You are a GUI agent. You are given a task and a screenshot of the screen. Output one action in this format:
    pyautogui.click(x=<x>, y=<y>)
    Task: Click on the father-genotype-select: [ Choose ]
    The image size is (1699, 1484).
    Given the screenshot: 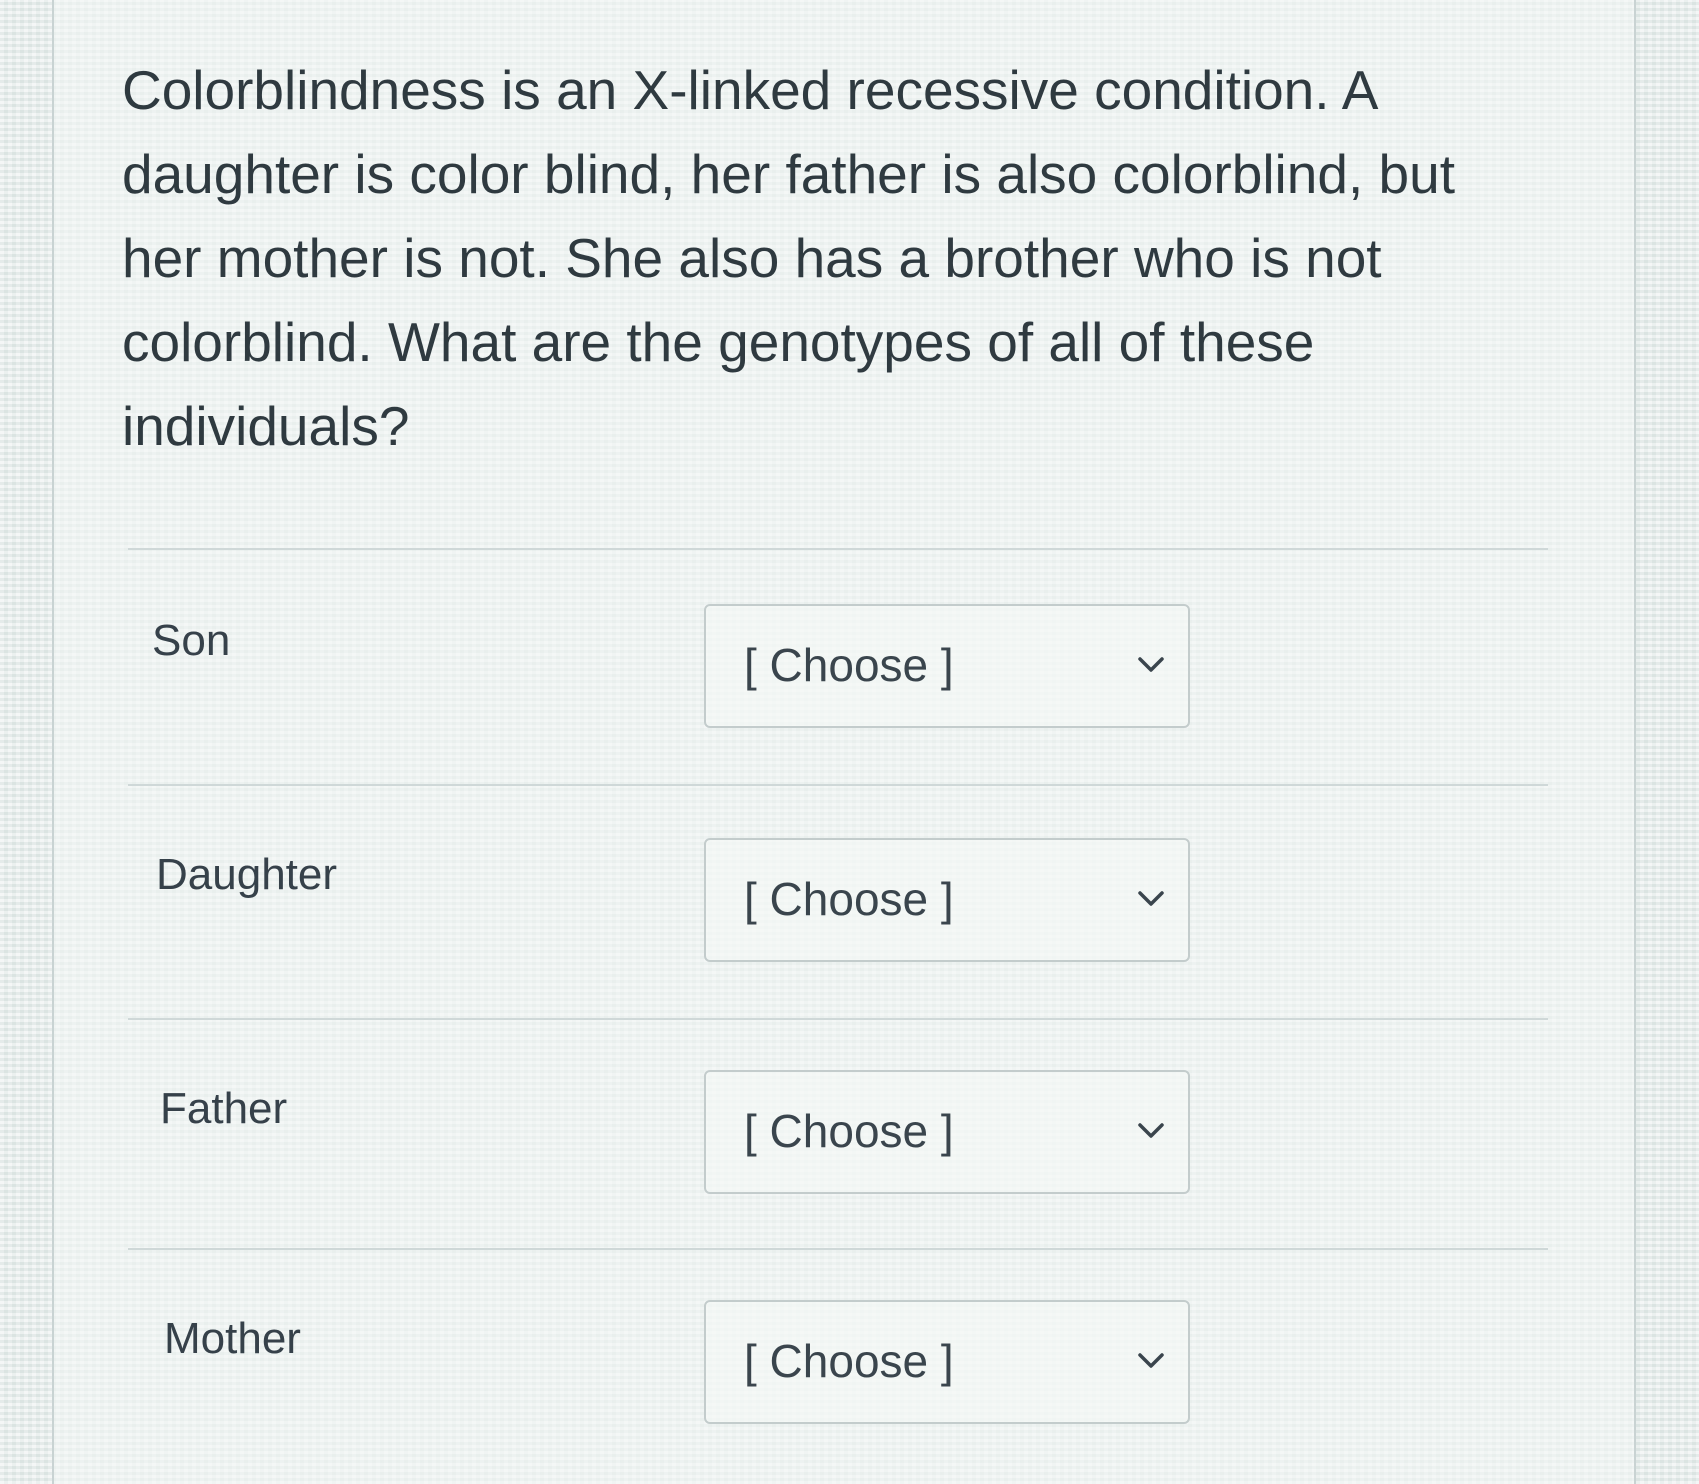 What is the action you would take?
    pyautogui.click(x=947, y=1132)
    